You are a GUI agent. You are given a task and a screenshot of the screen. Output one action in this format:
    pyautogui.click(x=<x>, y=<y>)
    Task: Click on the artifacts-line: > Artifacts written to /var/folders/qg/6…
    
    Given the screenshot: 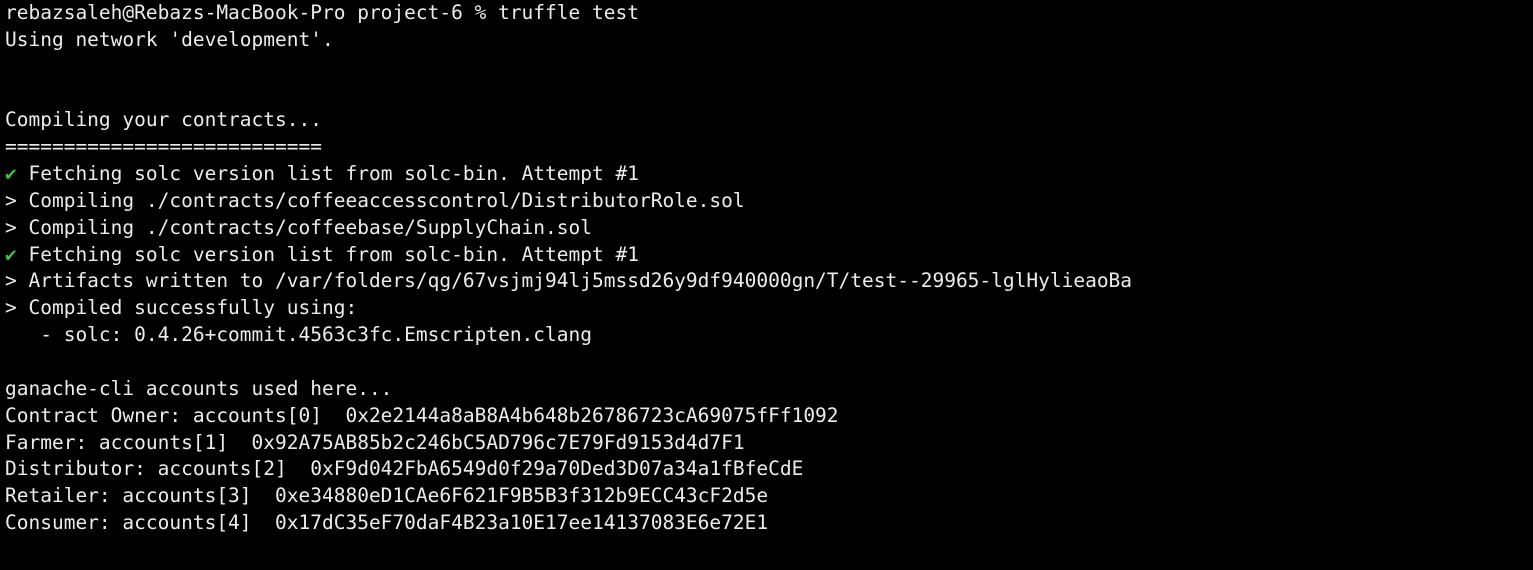 What is the action you would take?
    pyautogui.click(x=569, y=281)
    